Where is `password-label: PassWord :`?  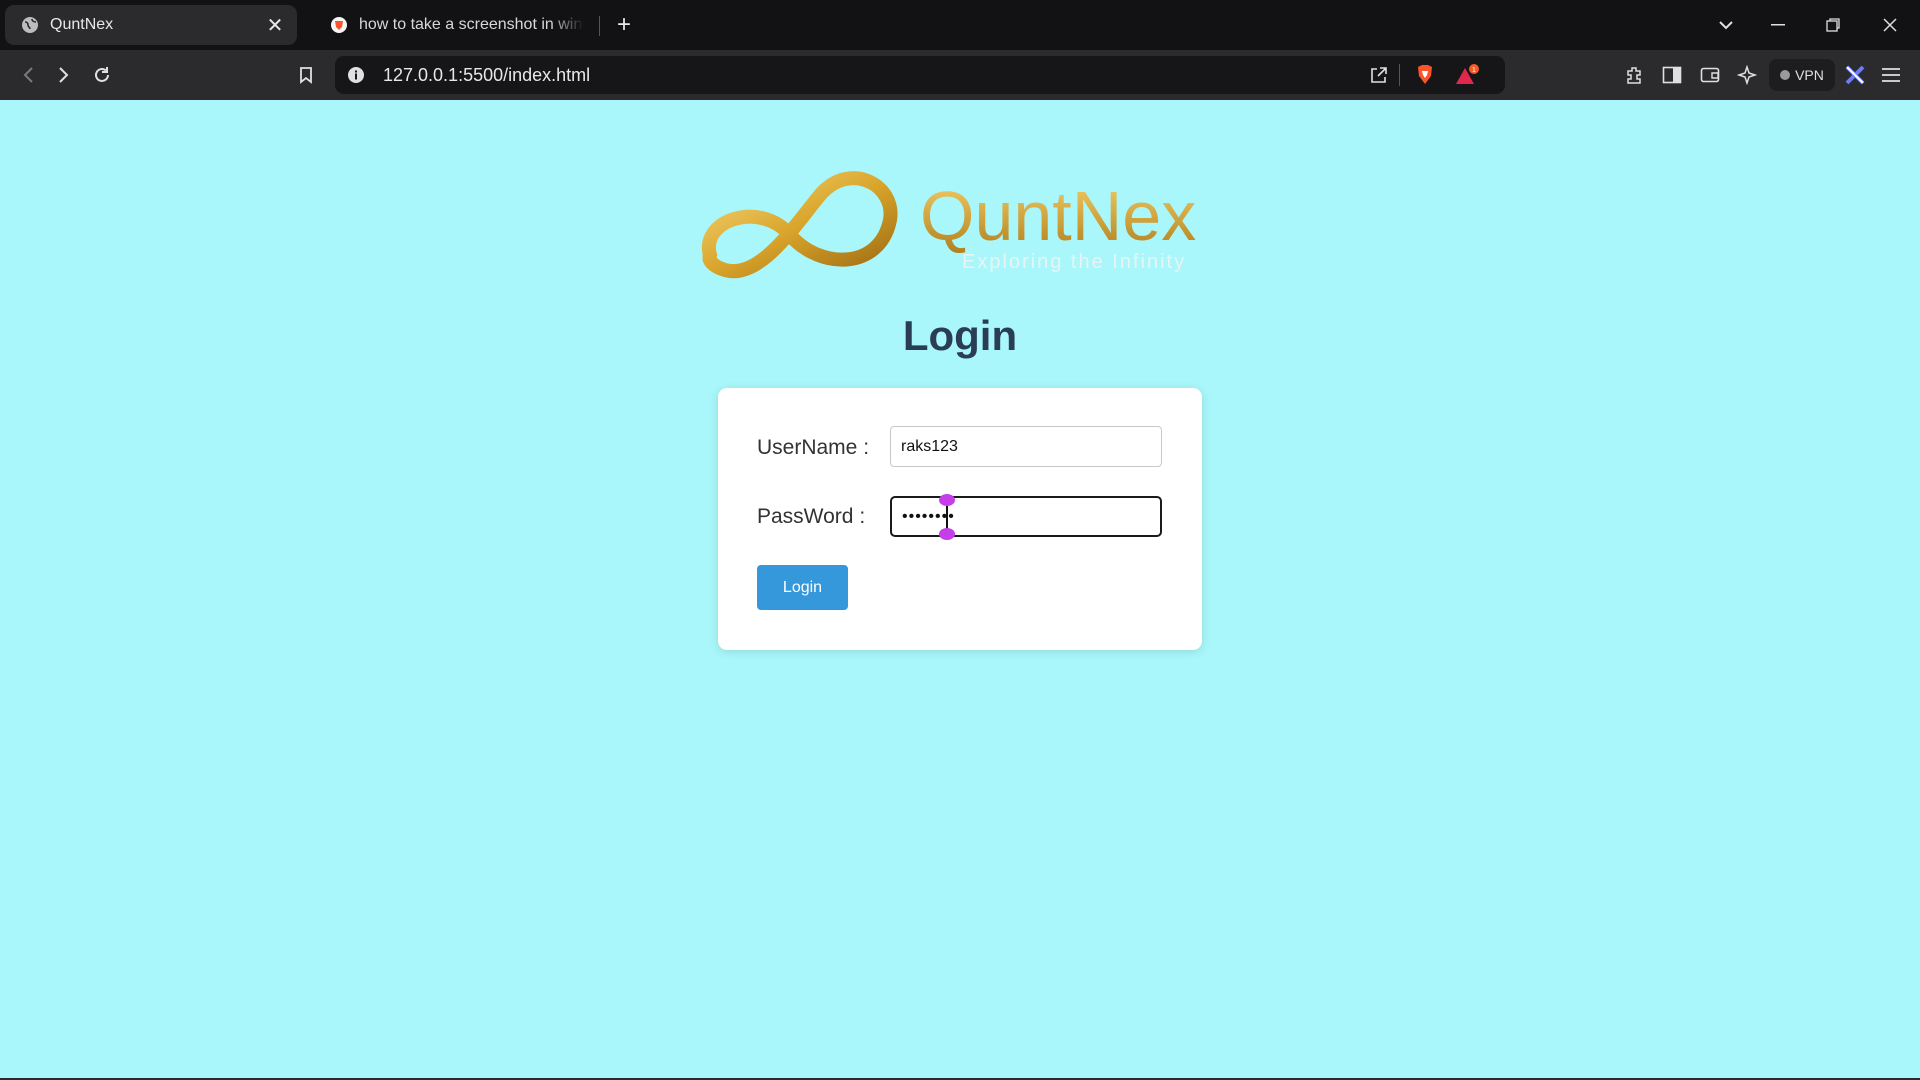 password-label: PassWord : is located at coordinates (811, 516).